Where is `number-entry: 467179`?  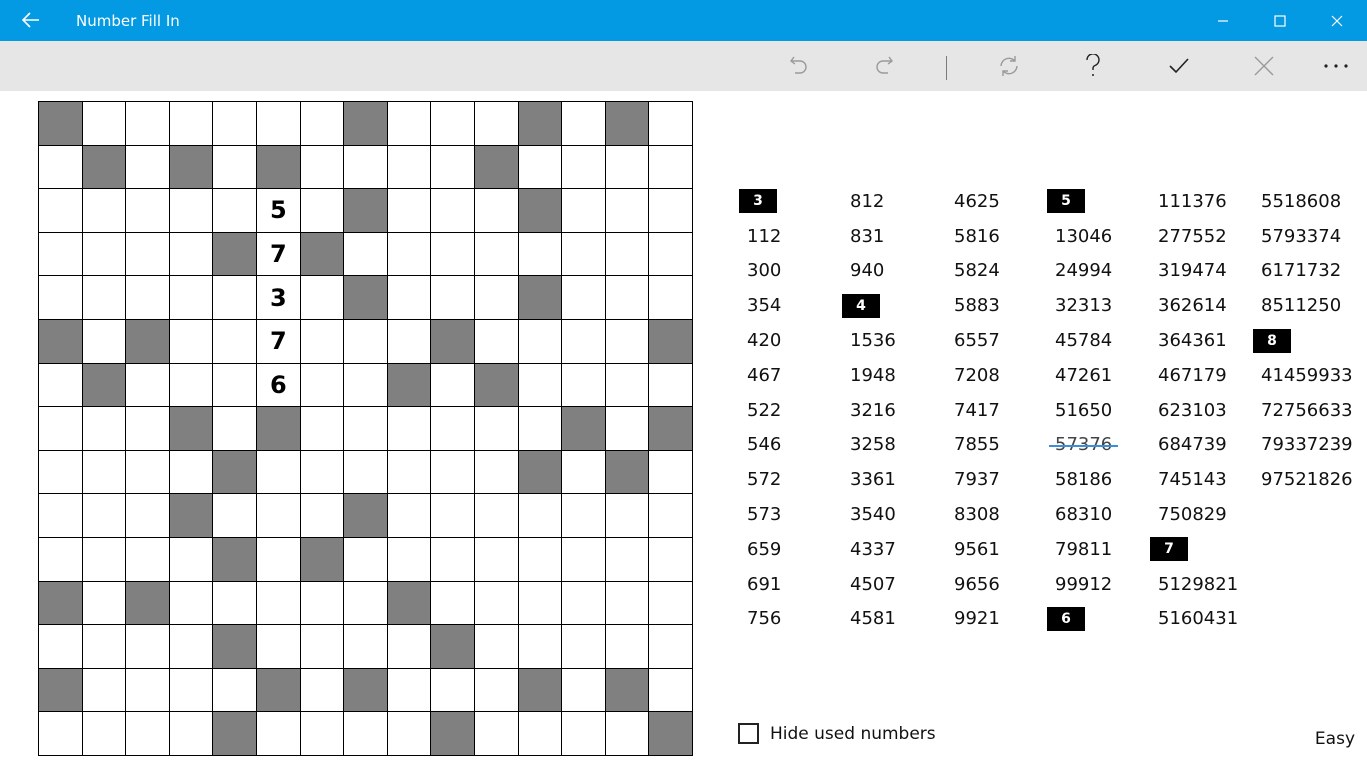 number-entry: 467179 is located at coordinates (1205, 375).